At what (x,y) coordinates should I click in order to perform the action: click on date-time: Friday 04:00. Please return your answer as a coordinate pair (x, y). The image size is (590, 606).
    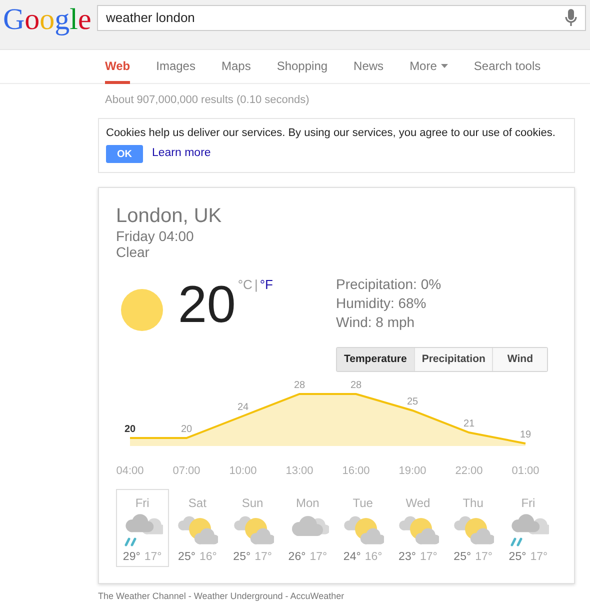
    Looking at the image, I should click on (155, 236).